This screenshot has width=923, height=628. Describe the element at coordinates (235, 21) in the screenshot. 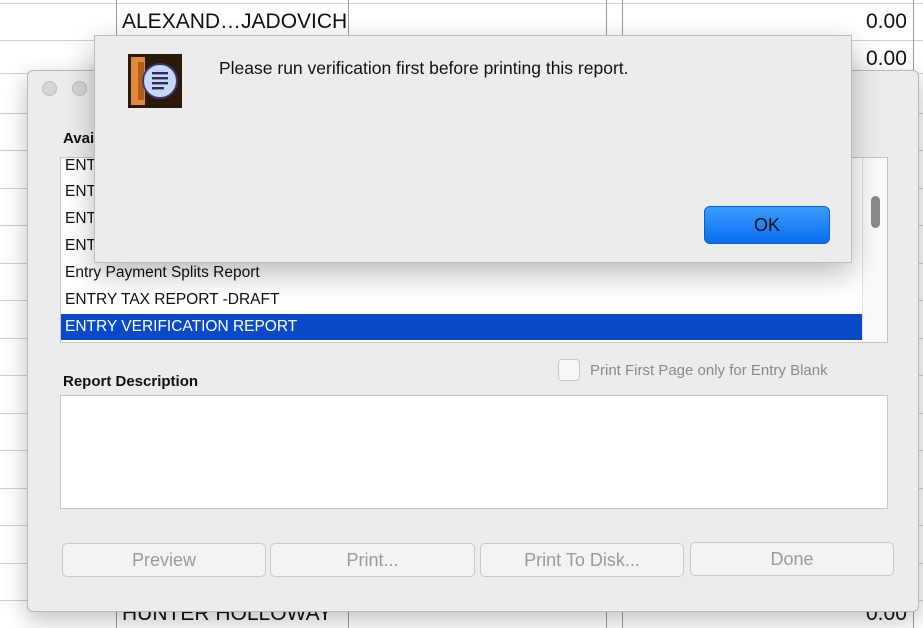

I see `bg-name-cell: ALEXAND…JADOVICH` at that location.